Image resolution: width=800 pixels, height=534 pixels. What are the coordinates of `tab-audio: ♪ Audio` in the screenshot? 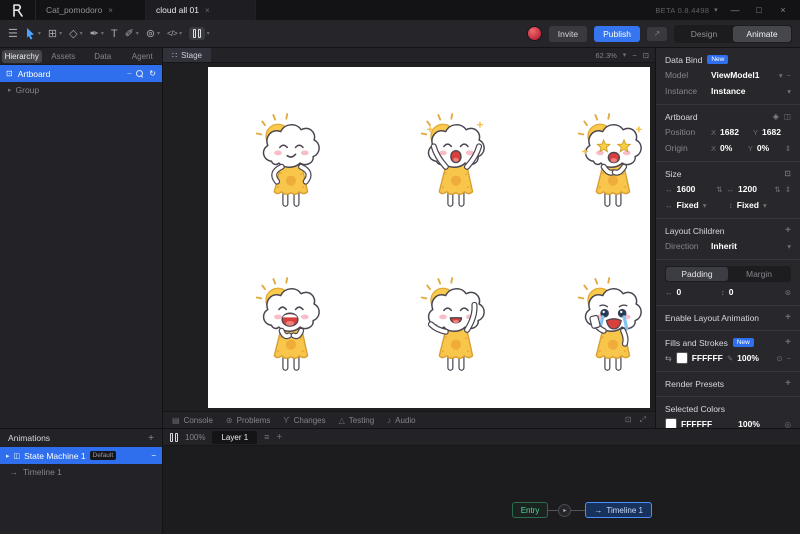 It's located at (401, 420).